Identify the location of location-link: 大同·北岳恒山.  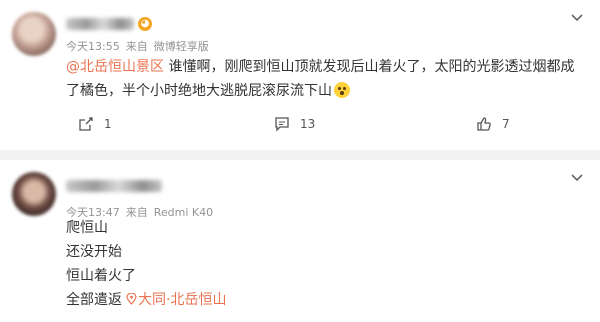
(176, 300).